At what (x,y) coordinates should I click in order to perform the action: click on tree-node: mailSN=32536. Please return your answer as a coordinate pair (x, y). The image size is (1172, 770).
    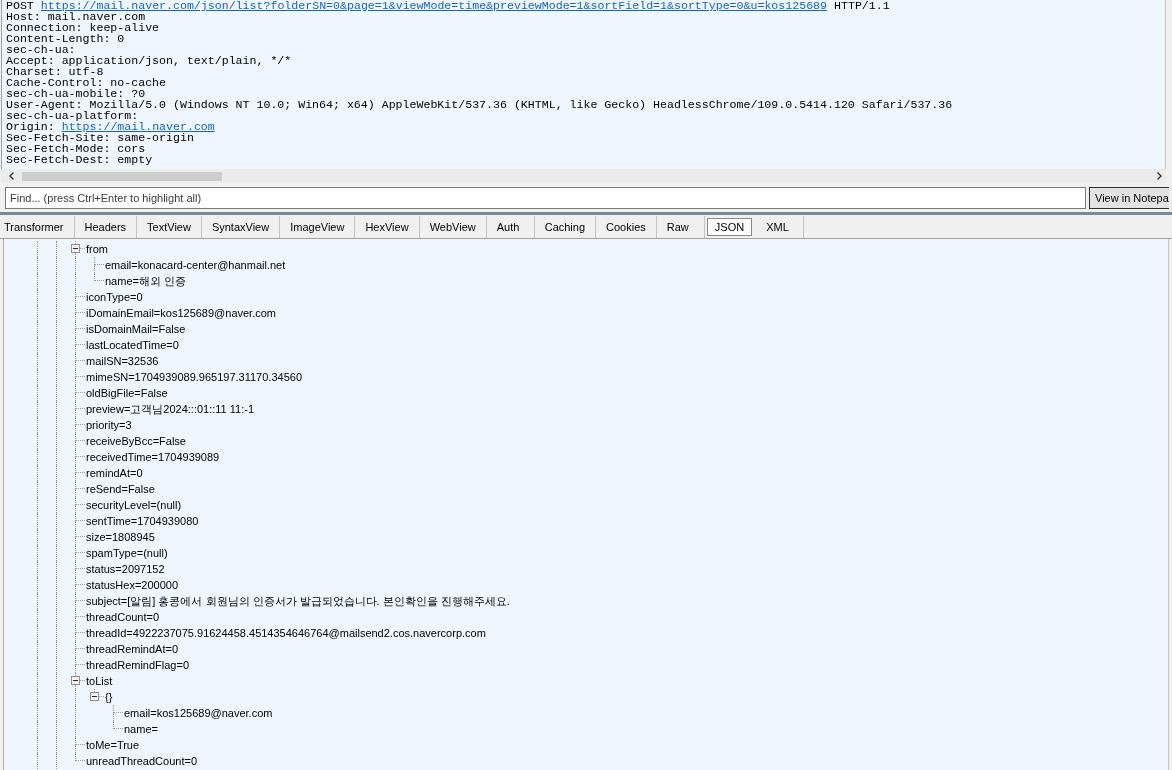
    Looking at the image, I should click on (122, 361).